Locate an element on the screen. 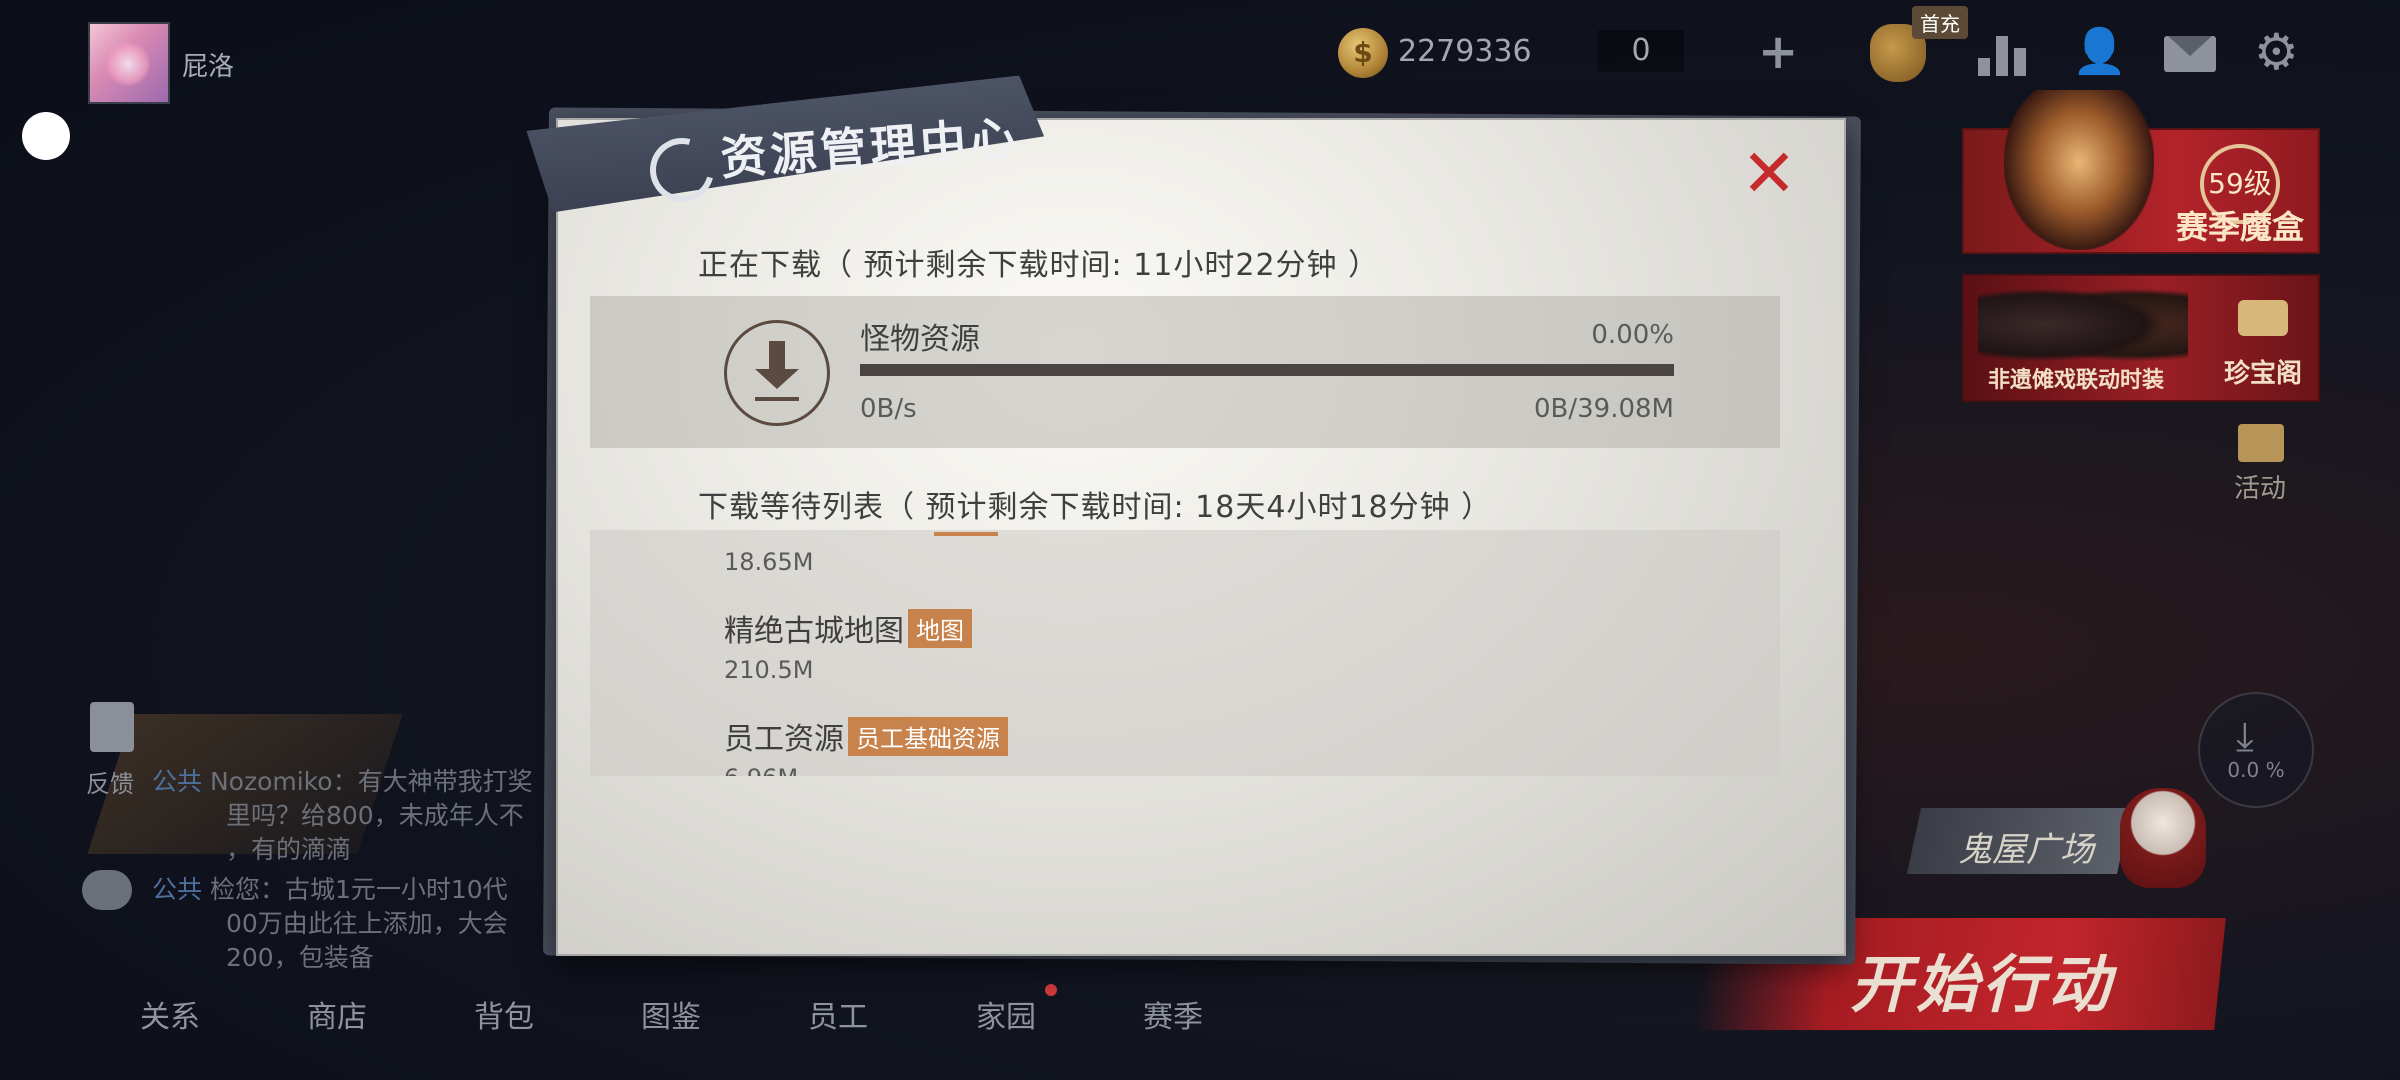 The image size is (2400, 1080). add-currency-icon: + is located at coordinates (1778, 52).